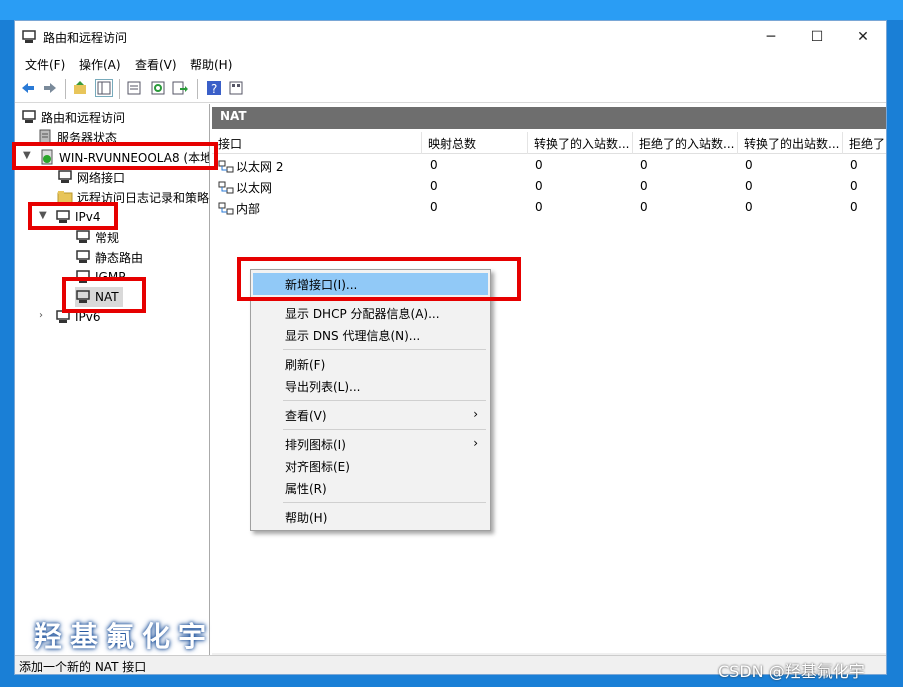 The width and height of the screenshot is (903, 687). Describe the element at coordinates (115, 156) in the screenshot. I see `annotation-box-server` at that location.